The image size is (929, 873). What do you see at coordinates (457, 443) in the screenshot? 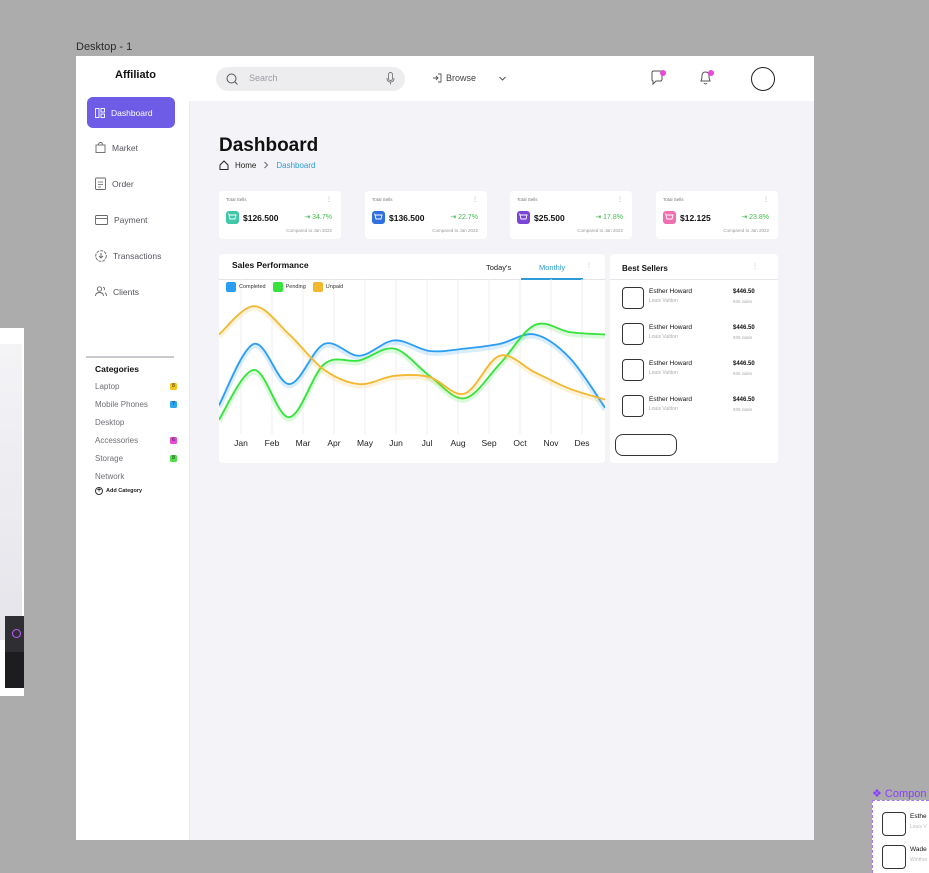
I see `x-tick-label: Aug` at bounding box center [457, 443].